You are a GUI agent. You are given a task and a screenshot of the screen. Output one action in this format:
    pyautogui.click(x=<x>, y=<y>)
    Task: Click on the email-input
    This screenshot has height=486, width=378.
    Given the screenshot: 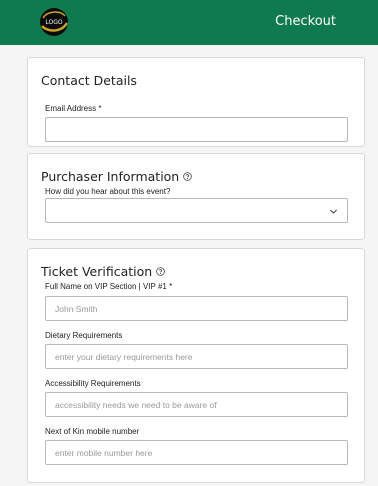 What is the action you would take?
    pyautogui.click(x=196, y=129)
    